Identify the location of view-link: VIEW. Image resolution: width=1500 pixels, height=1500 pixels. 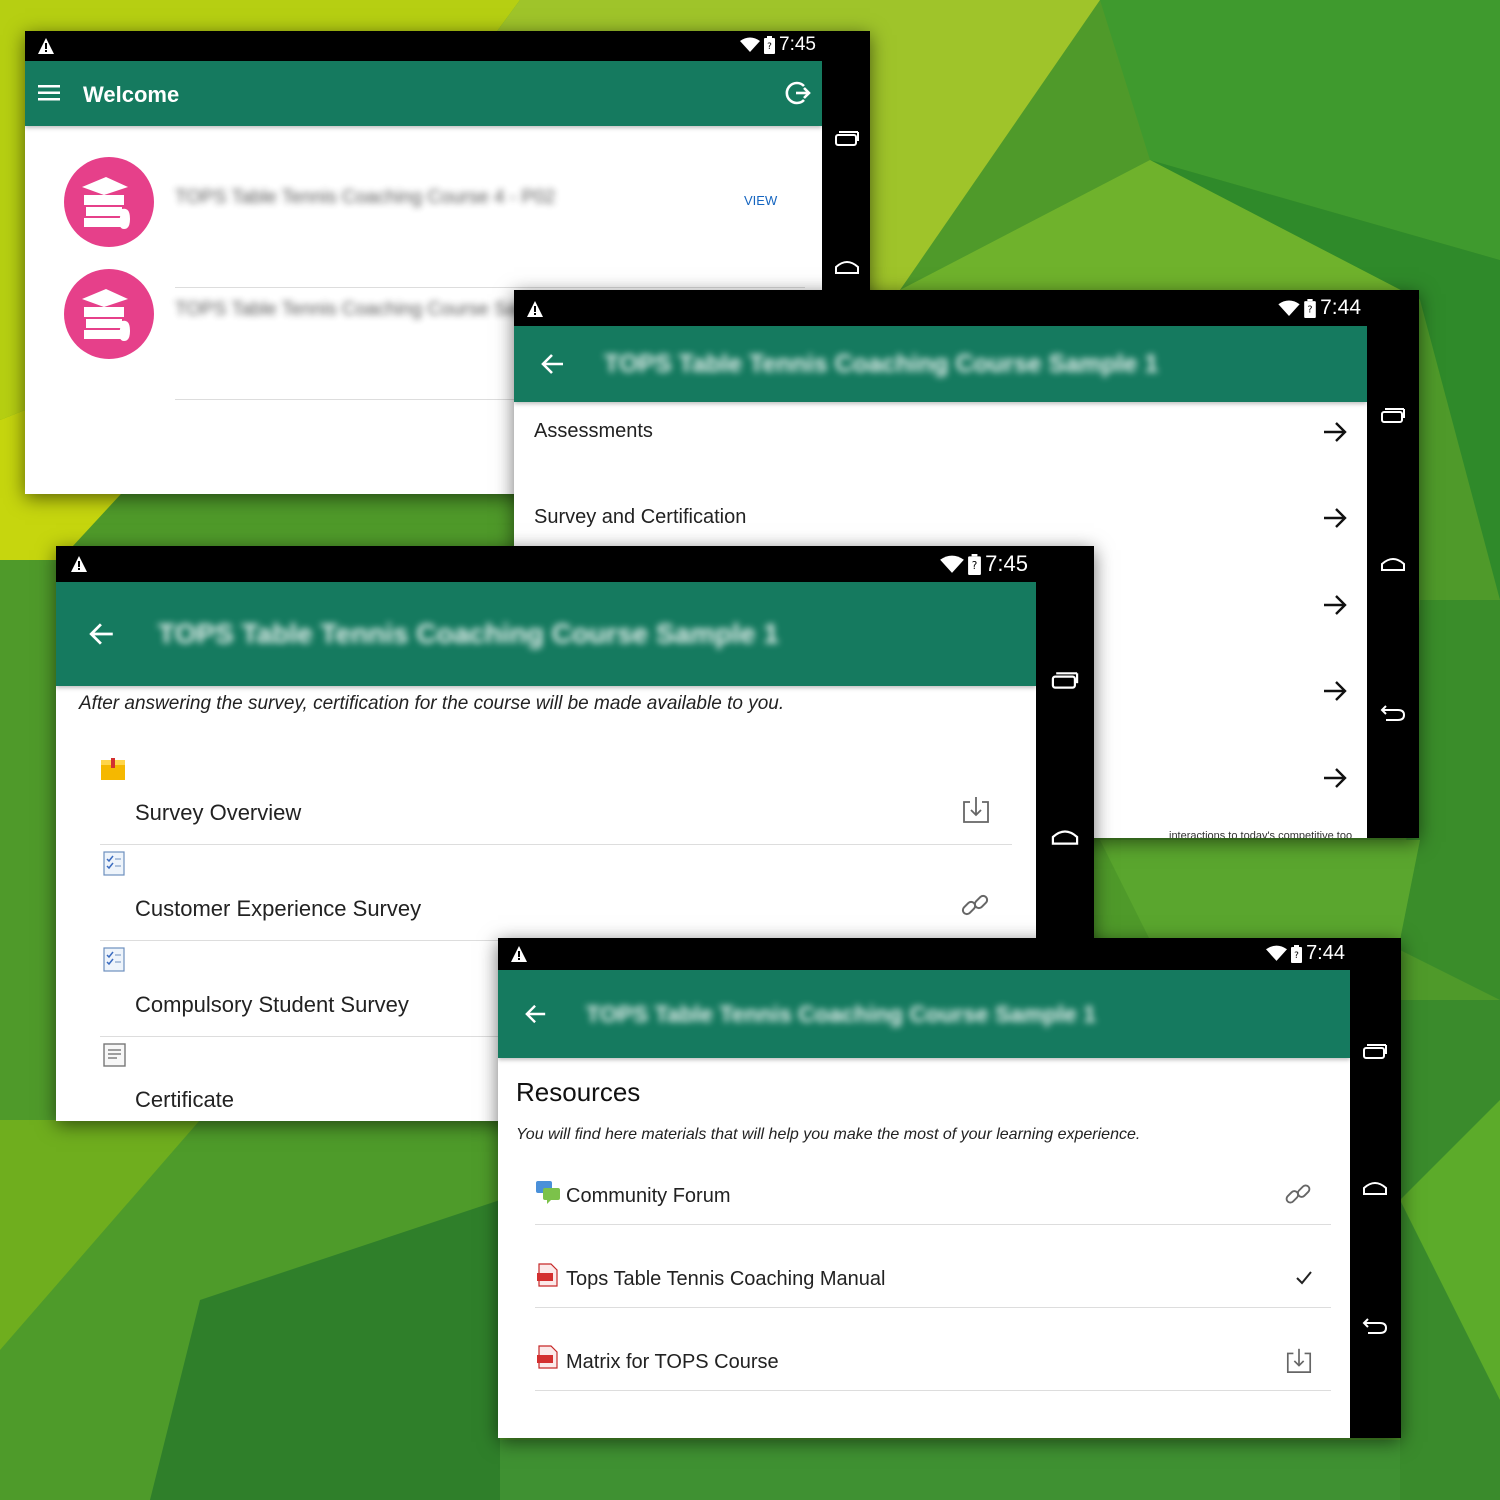
(760, 200).